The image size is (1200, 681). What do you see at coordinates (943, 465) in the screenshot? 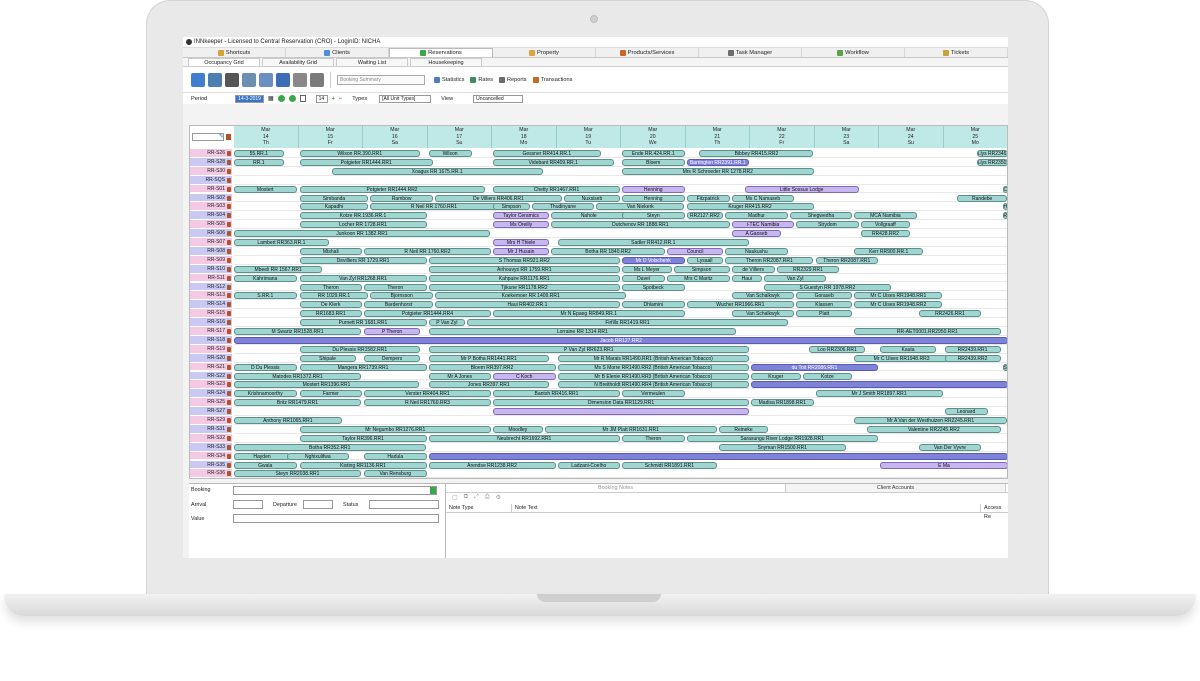
I see `booking-bar: E Ma` at bounding box center [943, 465].